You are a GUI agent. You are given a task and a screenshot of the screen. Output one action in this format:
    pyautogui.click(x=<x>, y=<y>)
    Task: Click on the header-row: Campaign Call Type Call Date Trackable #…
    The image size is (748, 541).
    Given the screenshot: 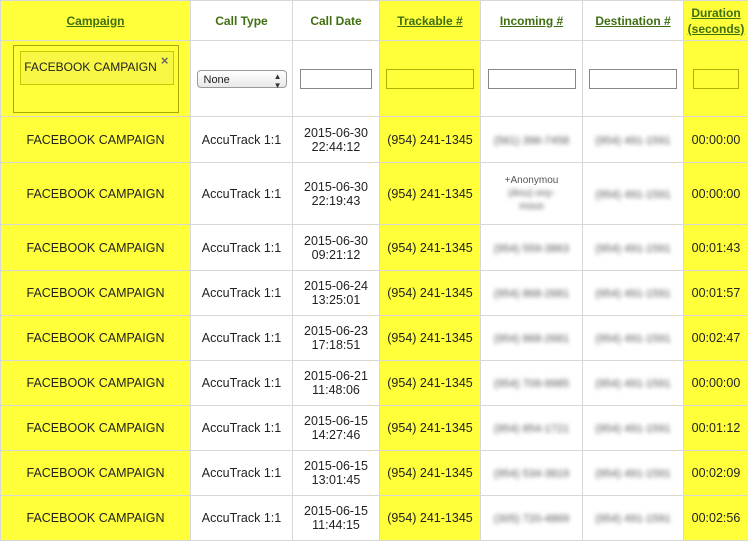 What is the action you would take?
    pyautogui.click(x=374, y=21)
    